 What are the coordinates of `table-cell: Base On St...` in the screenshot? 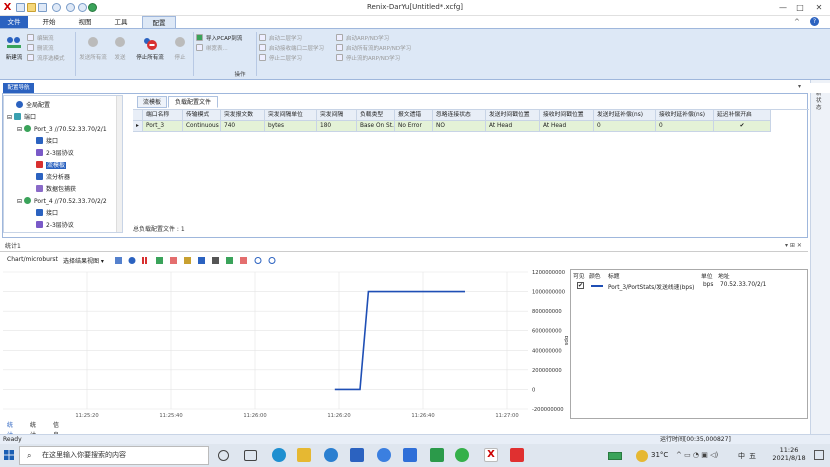 It's located at (376, 126).